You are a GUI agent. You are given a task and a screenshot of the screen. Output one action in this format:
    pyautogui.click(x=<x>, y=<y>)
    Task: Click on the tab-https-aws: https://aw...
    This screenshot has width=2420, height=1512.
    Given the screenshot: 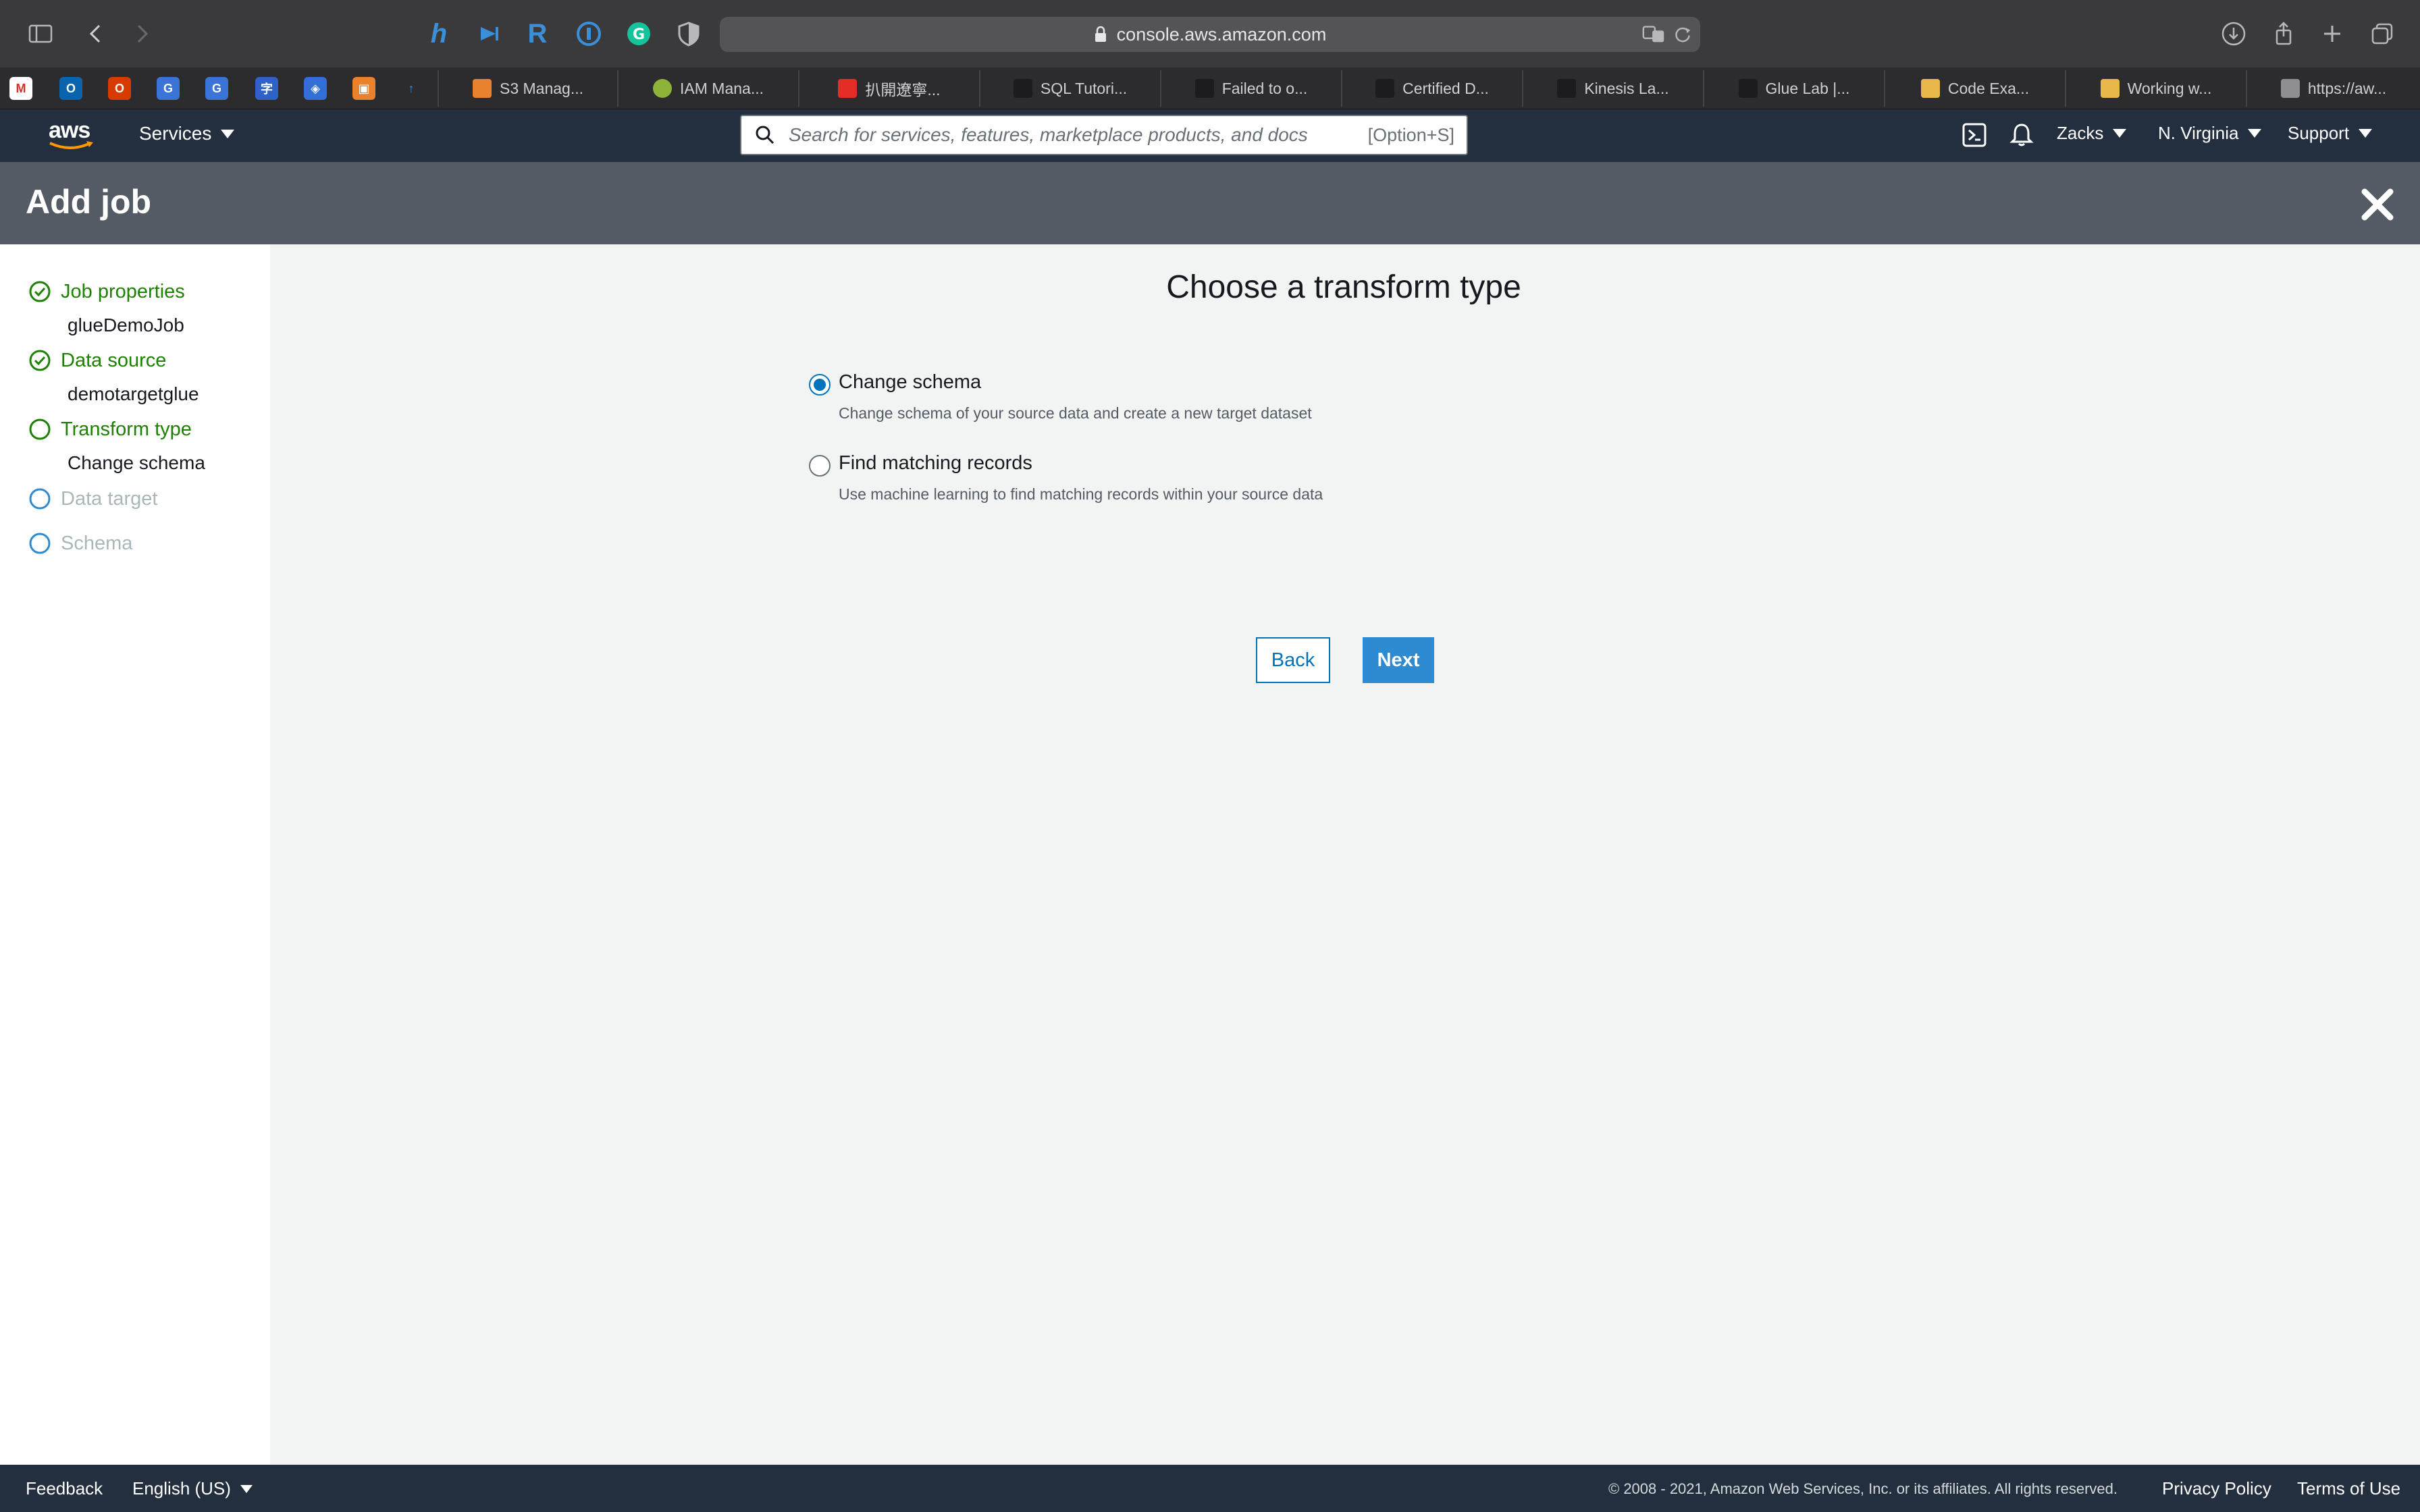 What is the action you would take?
    pyautogui.click(x=2333, y=89)
    